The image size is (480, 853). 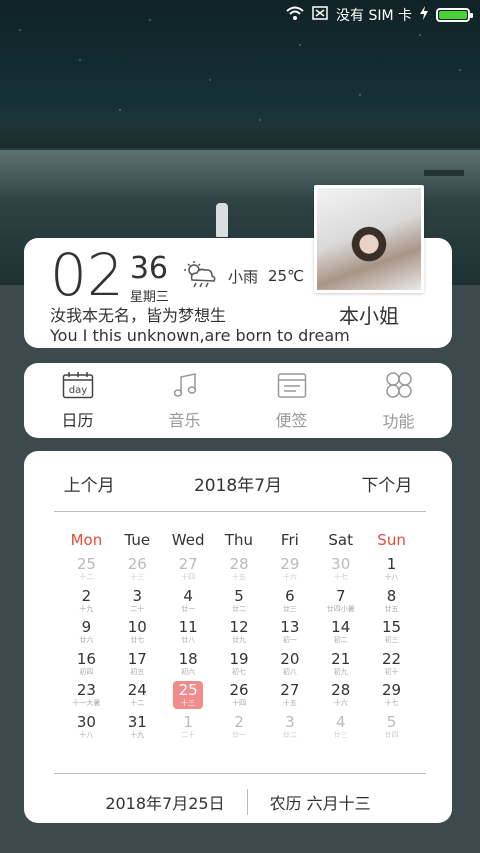 I want to click on calendar-footer: 2018年7月25日 农历 六月十三, so click(x=238, y=802).